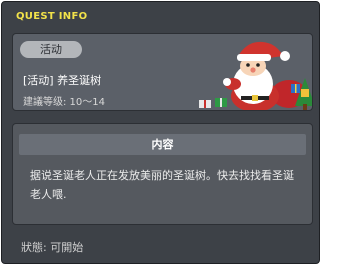 Image resolution: width=356 pixels, height=266 pixels. What do you see at coordinates (52, 16) in the screenshot?
I see `window-title: QUEST INFO` at bounding box center [52, 16].